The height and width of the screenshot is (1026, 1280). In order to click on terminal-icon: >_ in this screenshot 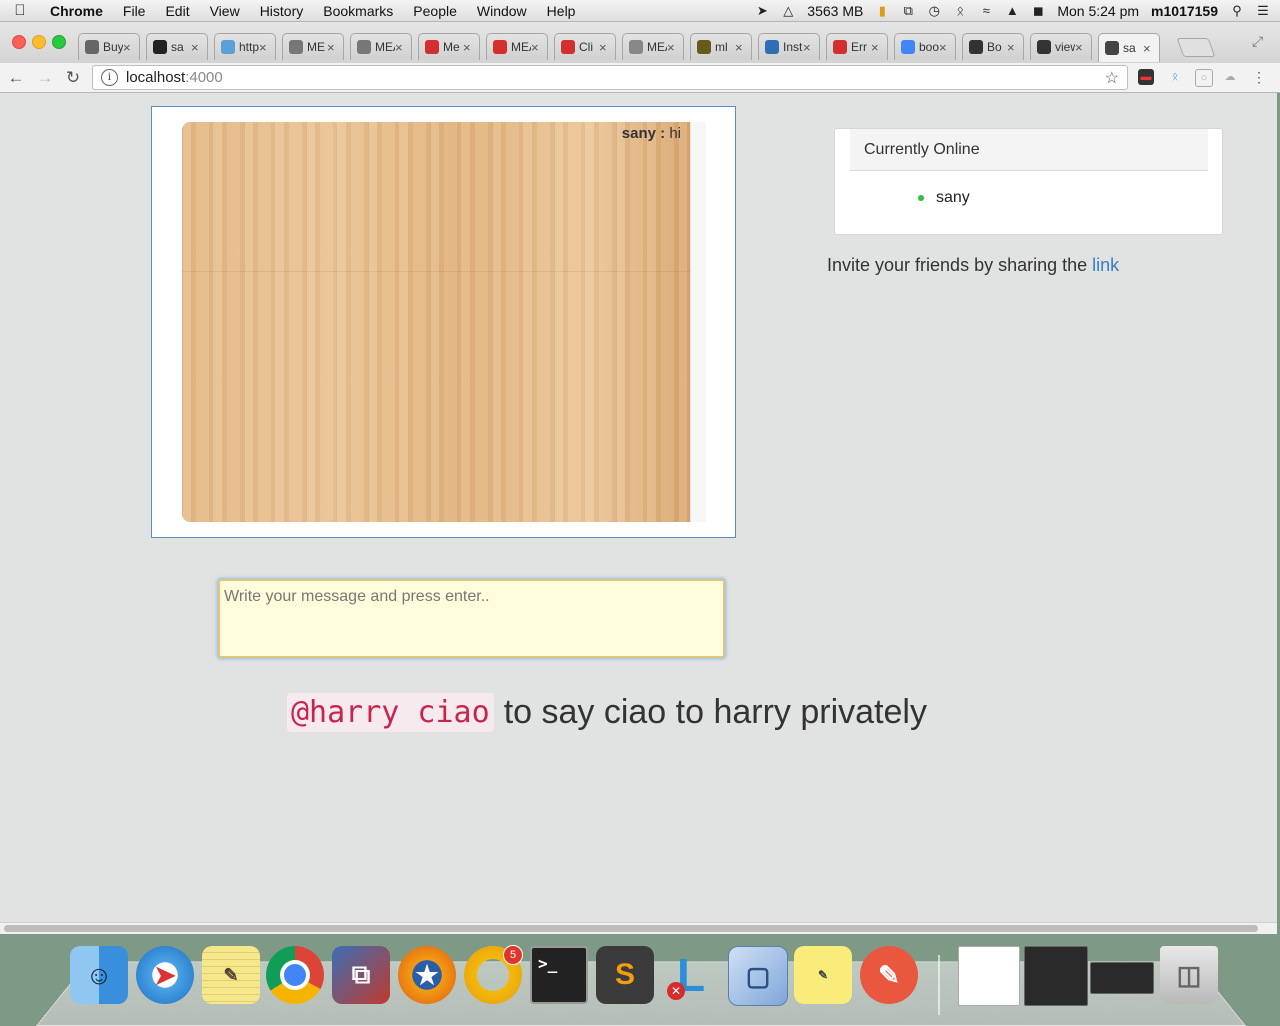, I will do `click(559, 975)`.